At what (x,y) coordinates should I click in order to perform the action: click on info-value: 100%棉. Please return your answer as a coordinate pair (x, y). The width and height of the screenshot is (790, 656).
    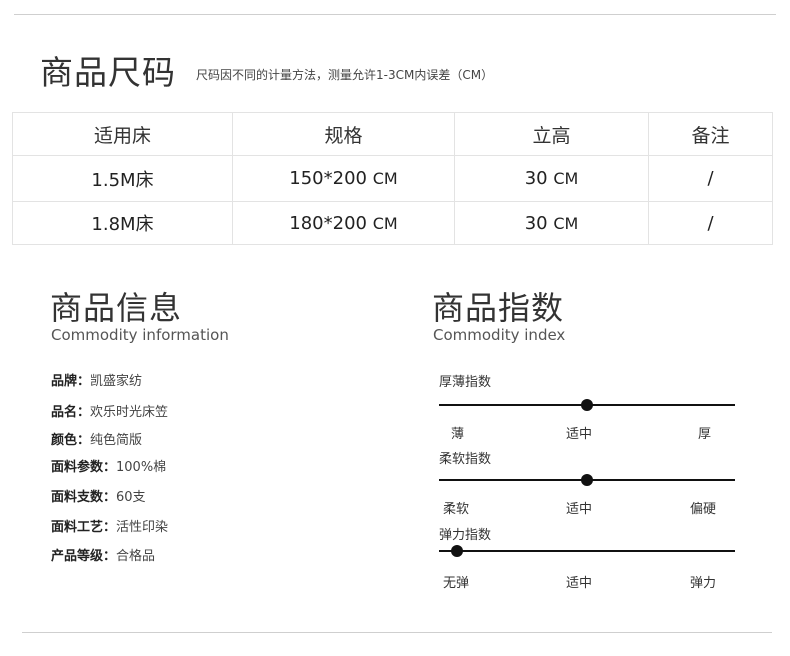
    Looking at the image, I should click on (141, 467).